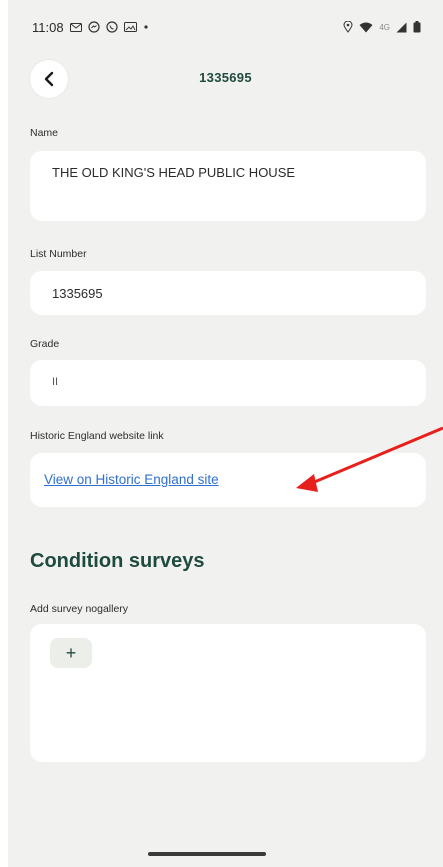 The height and width of the screenshot is (867, 443). Describe the element at coordinates (417, 27) in the screenshot. I see `battery-icon` at that location.